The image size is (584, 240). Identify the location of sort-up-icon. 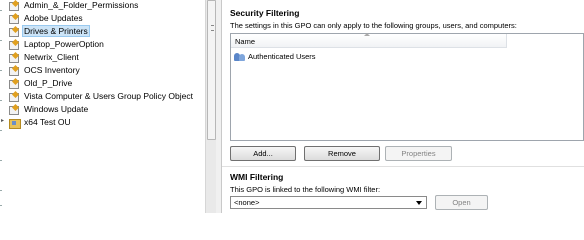
(367, 34).